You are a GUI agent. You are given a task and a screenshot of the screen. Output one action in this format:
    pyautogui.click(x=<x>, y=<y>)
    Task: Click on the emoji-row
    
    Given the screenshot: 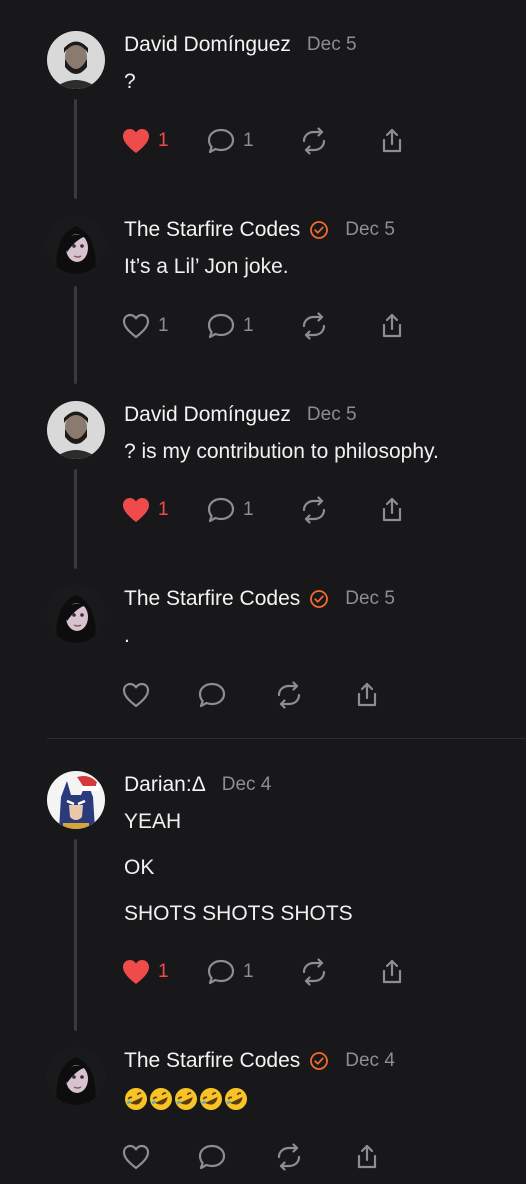 What is the action you would take?
    pyautogui.click(x=319, y=1099)
    